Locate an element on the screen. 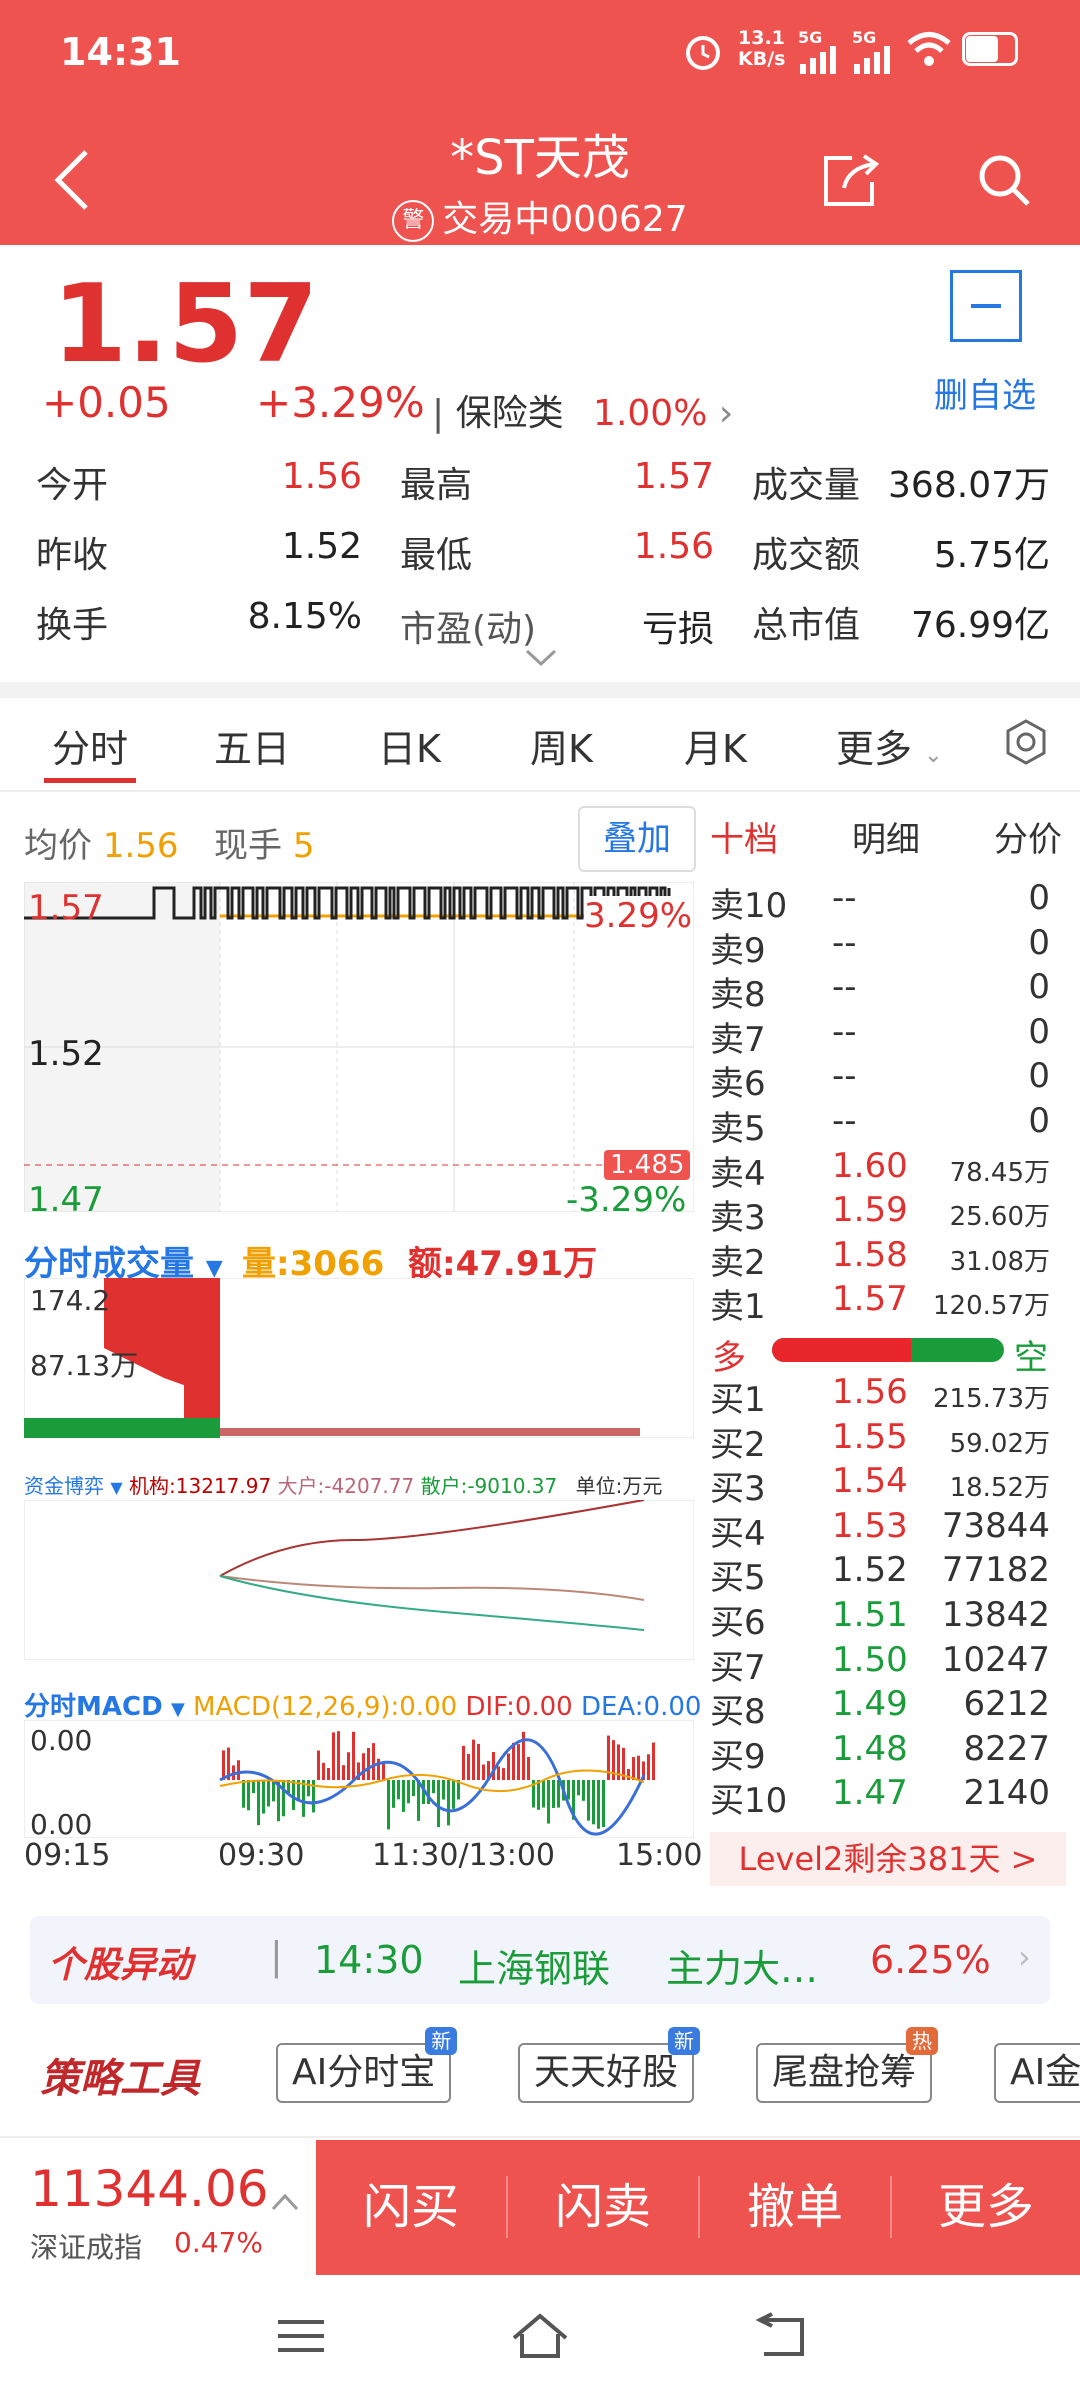  tab-underline is located at coordinates (90, 780).